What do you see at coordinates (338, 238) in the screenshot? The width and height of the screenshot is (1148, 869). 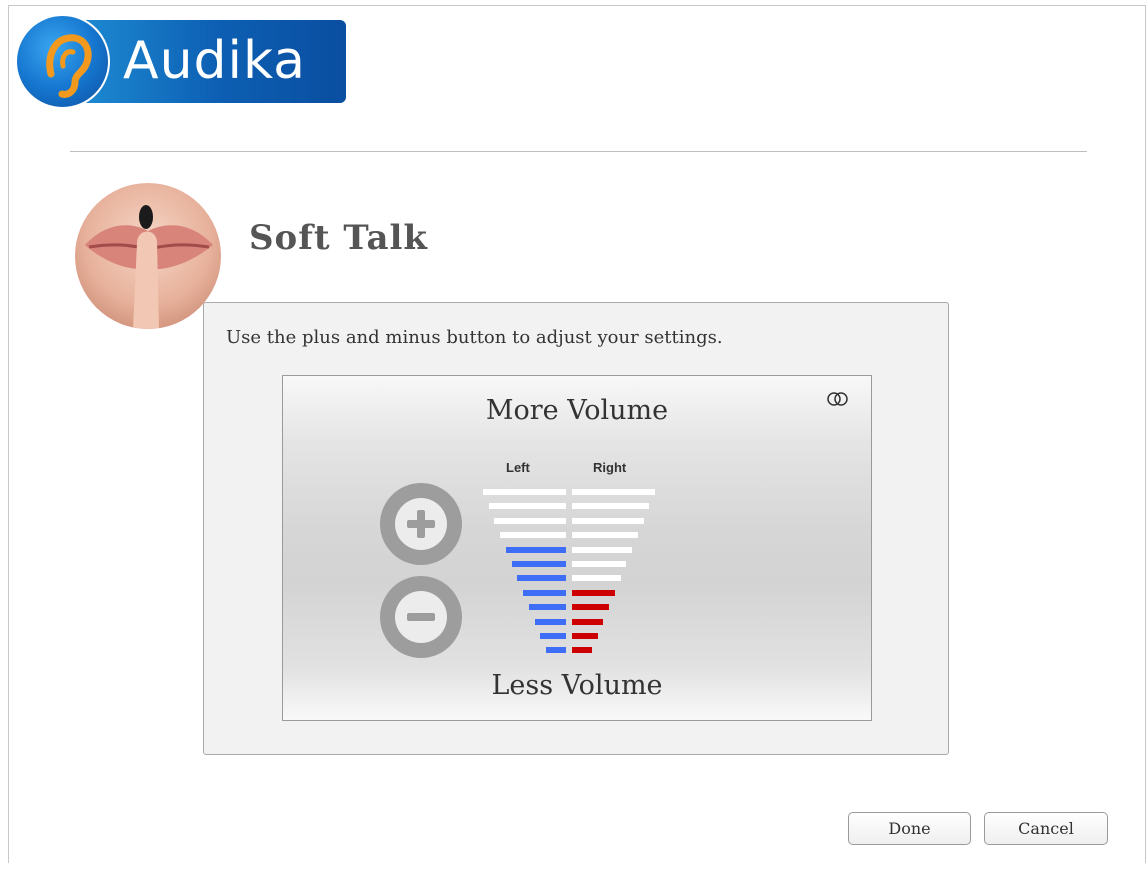 I see `page-title: Soft Talk` at bounding box center [338, 238].